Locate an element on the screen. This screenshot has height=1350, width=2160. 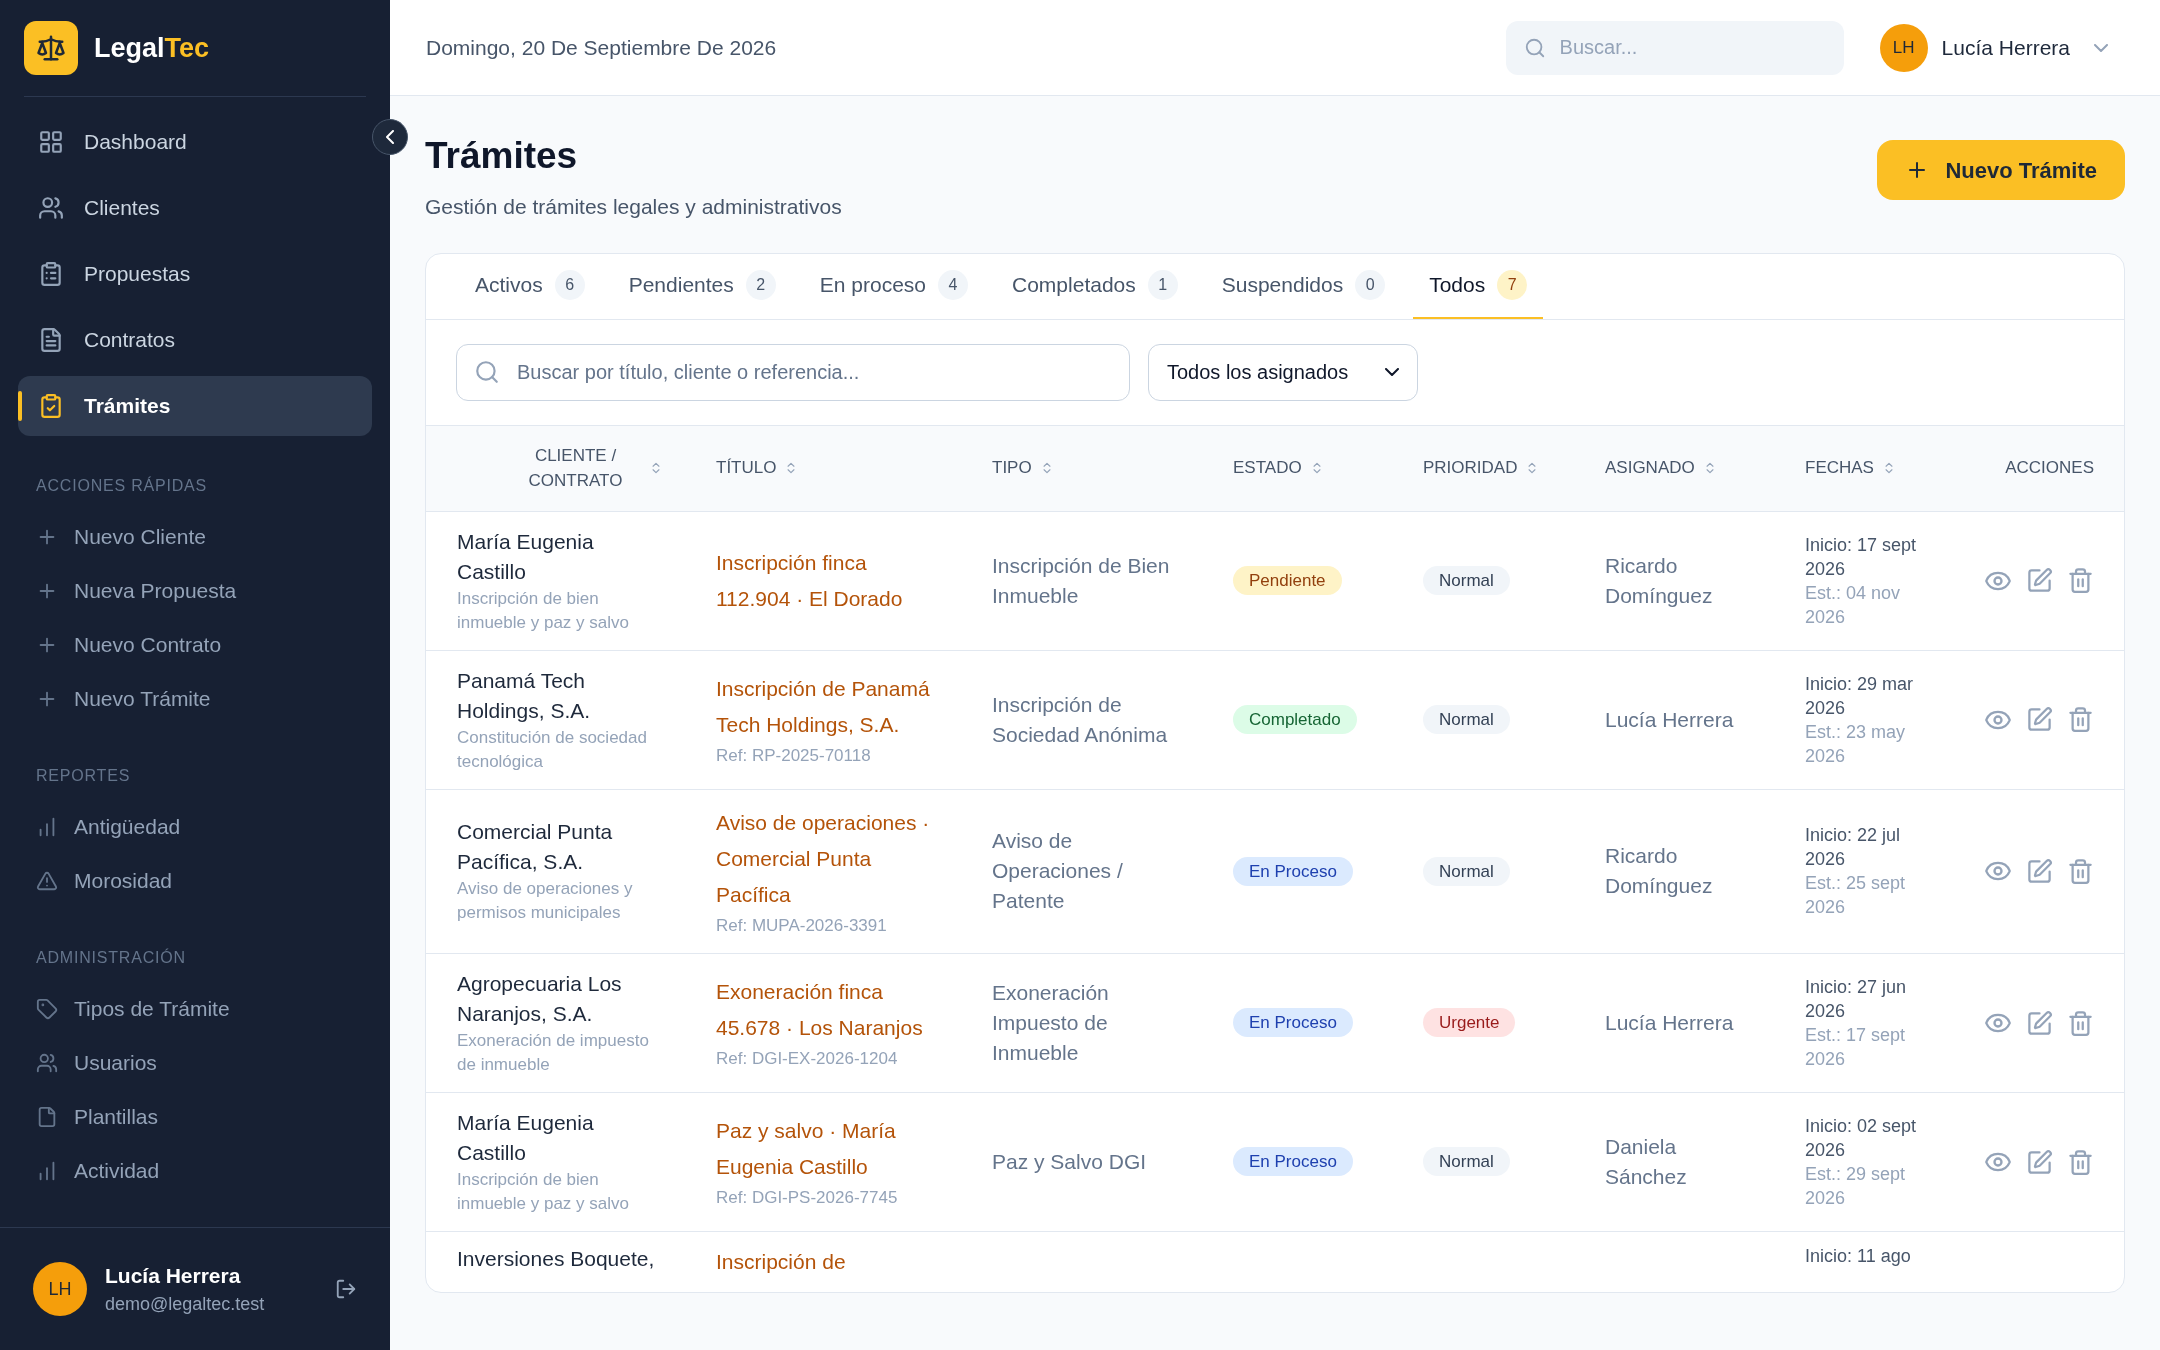
new-tramite-button: Nuevo Trámite is located at coordinates (2001, 170).